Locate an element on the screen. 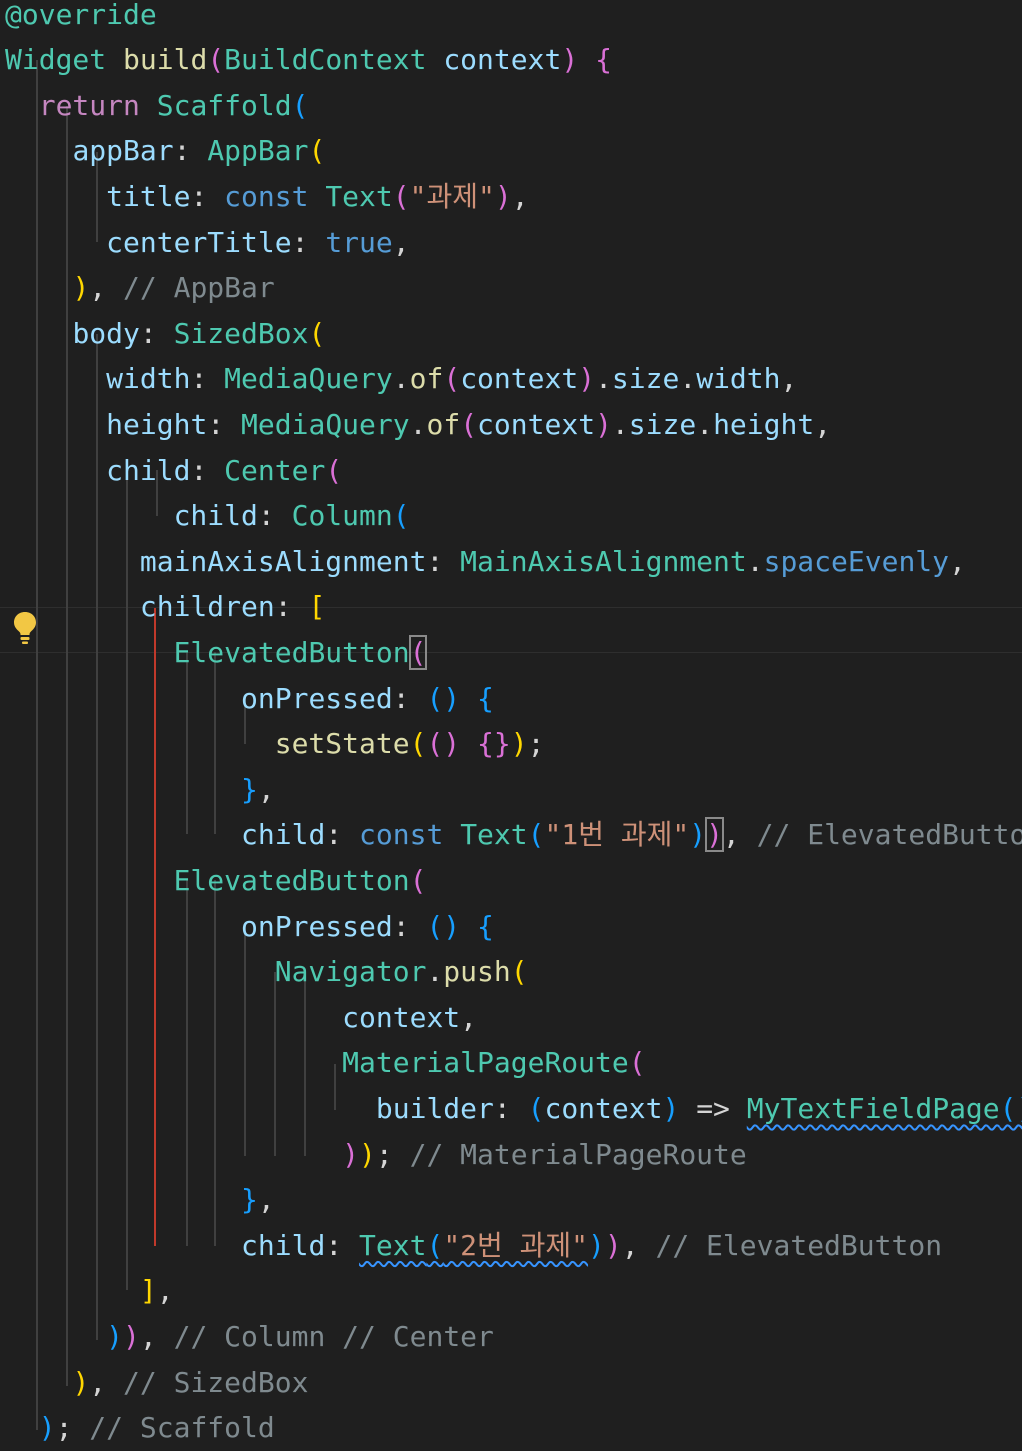 This screenshot has width=1022, height=1451. code-text: ], is located at coordinates (89, 1291).